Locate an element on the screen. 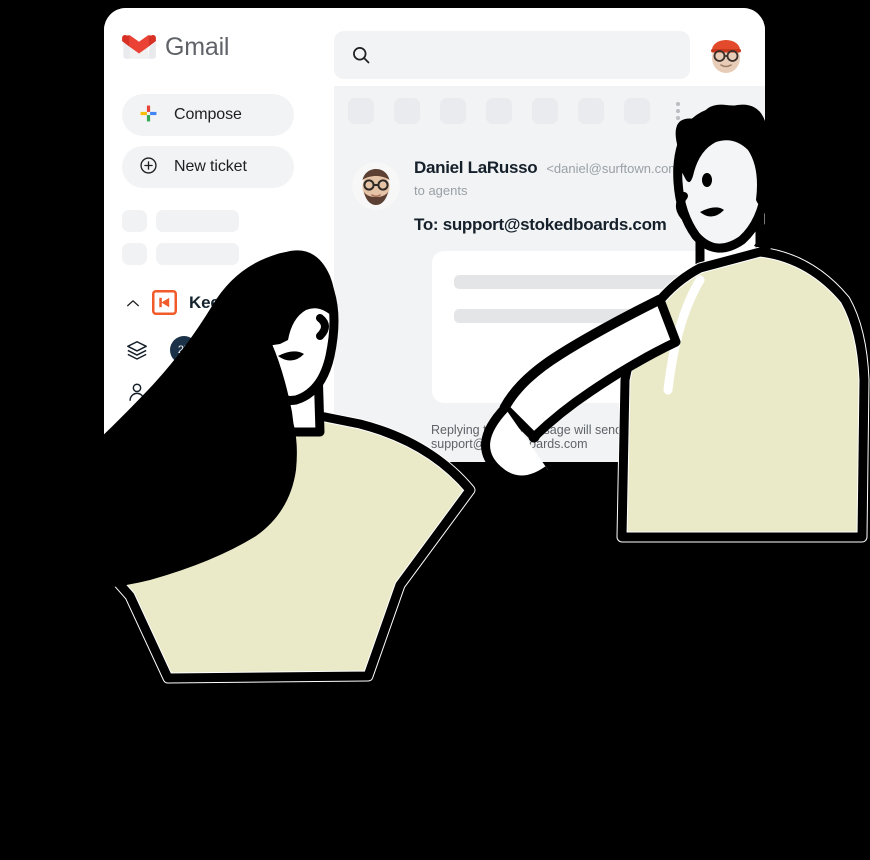 The height and width of the screenshot is (860, 870). person-icon is located at coordinates (137, 392).